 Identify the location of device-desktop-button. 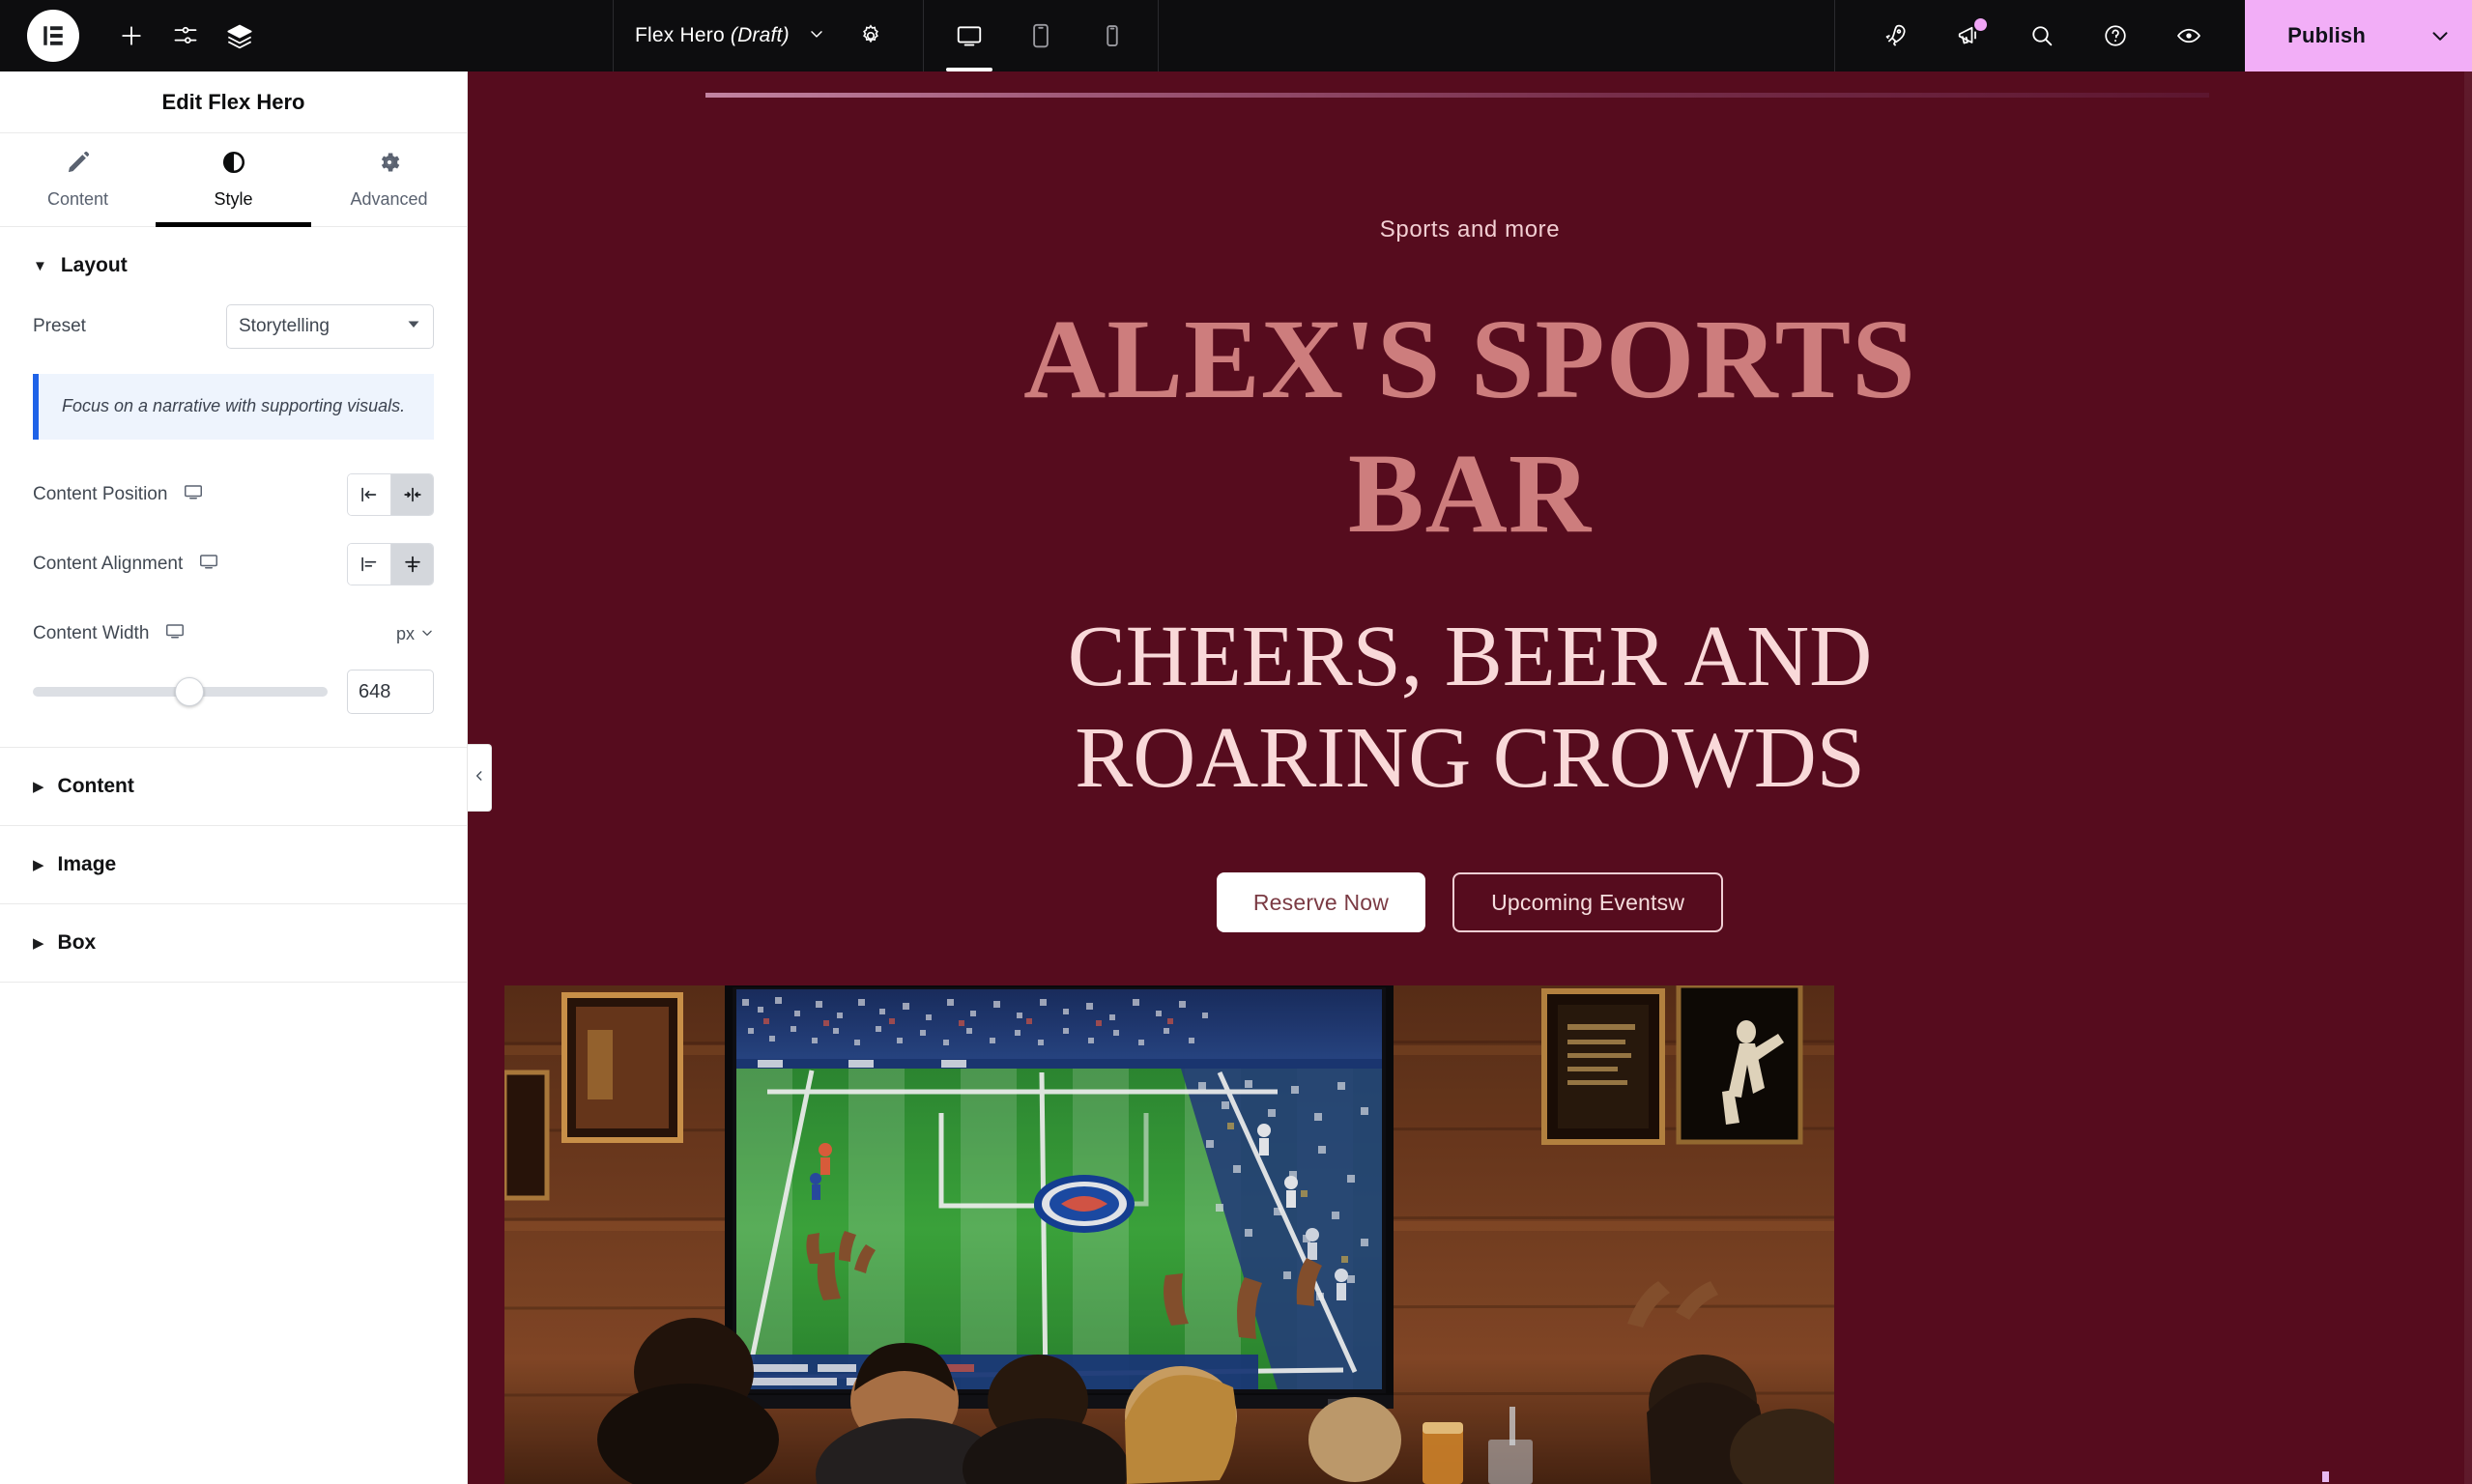
(969, 35).